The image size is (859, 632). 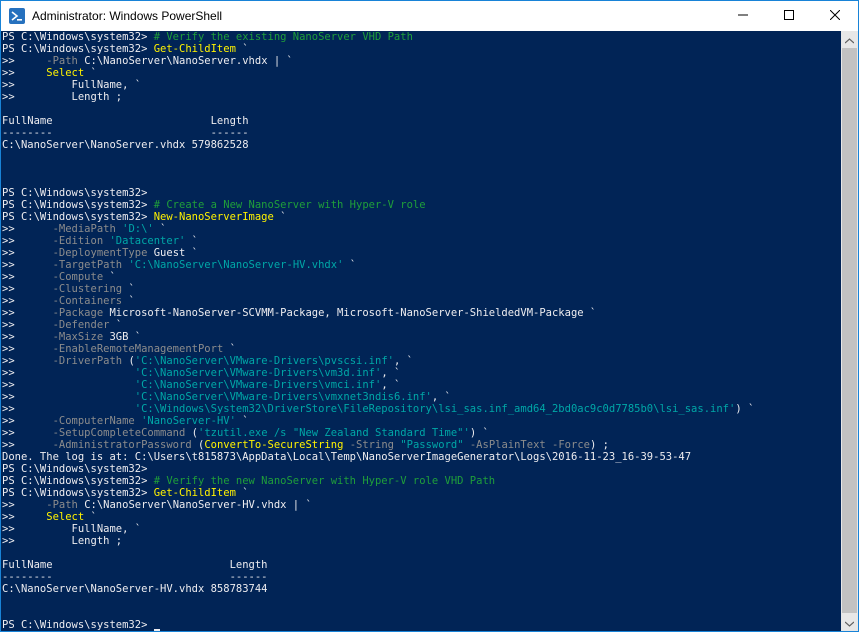 I want to click on console-text: -Clustering, so click(x=87, y=289).